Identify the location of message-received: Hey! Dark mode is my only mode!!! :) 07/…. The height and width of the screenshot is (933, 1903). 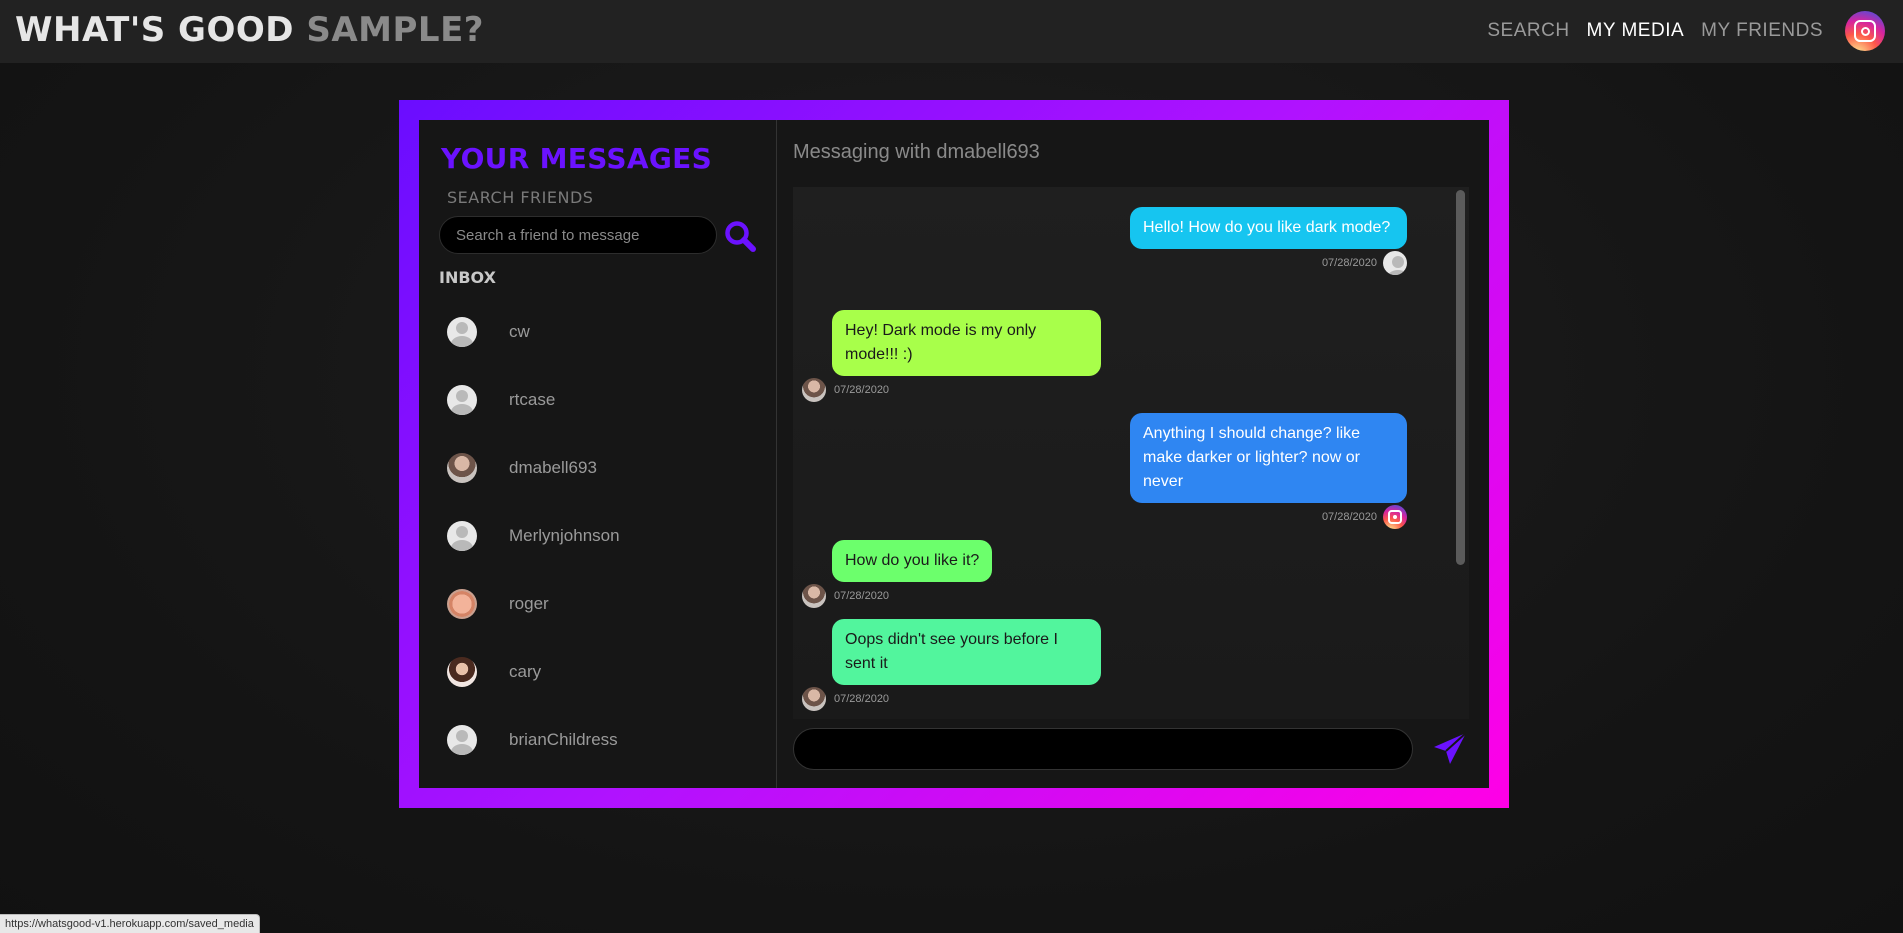
(951, 356).